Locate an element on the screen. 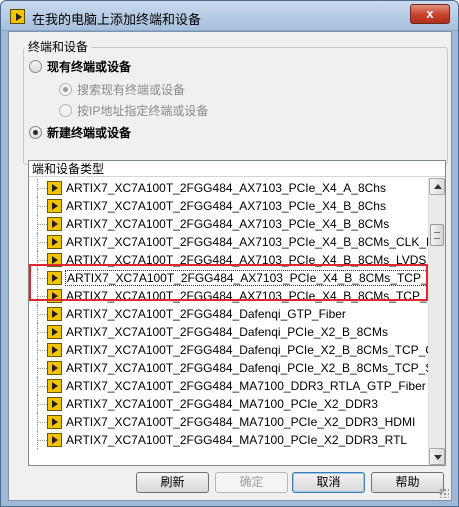  radio-existing-target: 现有终端或设备 is located at coordinates (80, 66).